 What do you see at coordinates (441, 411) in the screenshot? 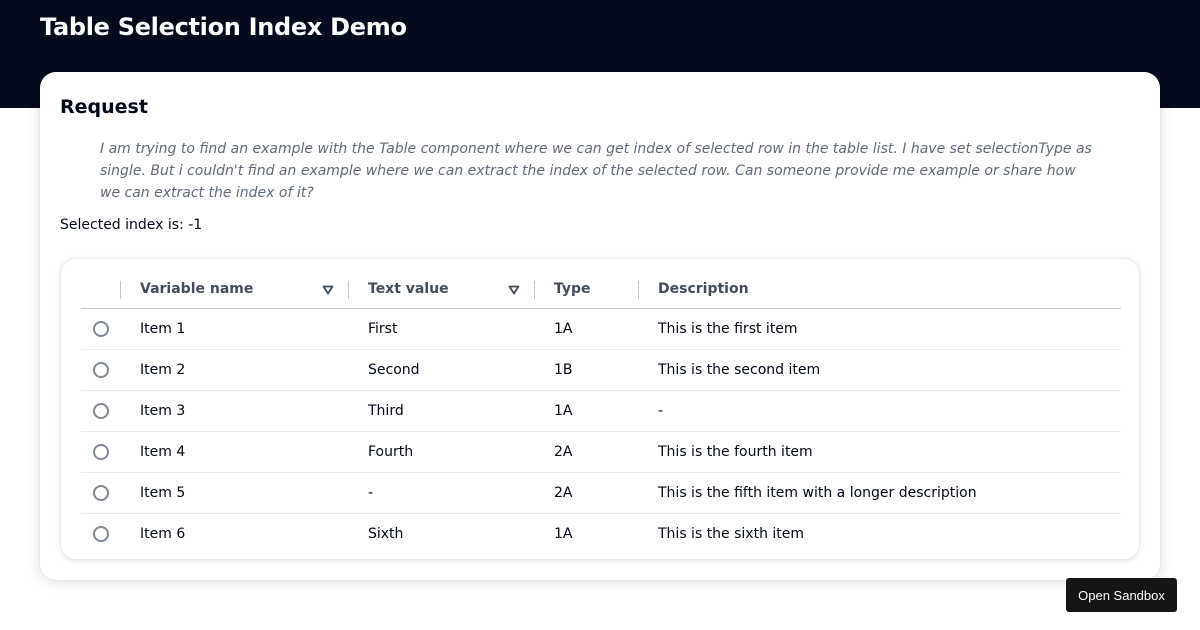
I see `cell-text-value: Third` at bounding box center [441, 411].